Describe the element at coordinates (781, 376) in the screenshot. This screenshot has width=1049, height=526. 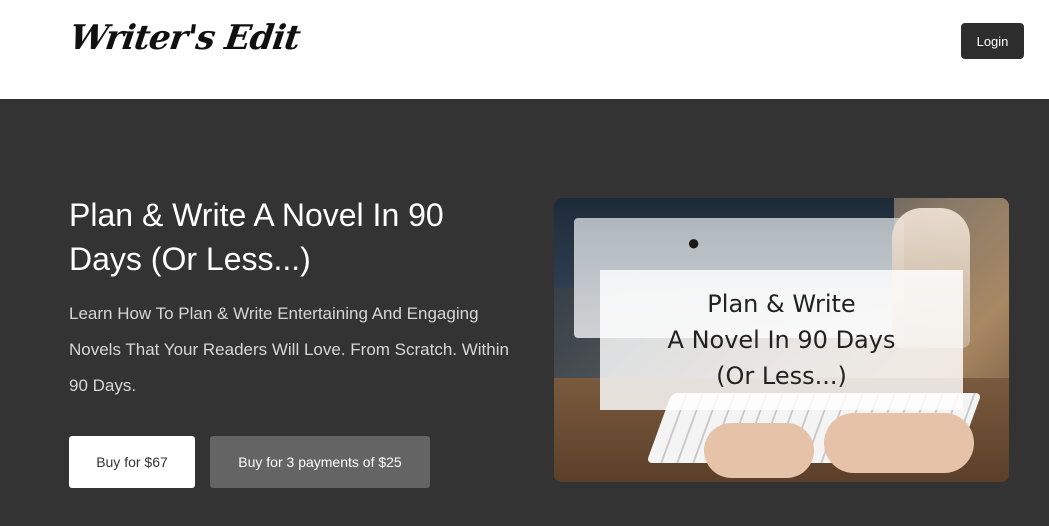
I see `promo-line-3: (Or Less...)` at that location.